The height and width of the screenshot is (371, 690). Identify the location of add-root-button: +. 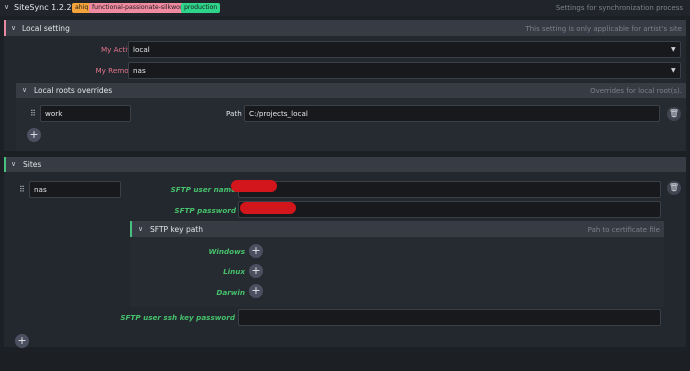
(34, 135).